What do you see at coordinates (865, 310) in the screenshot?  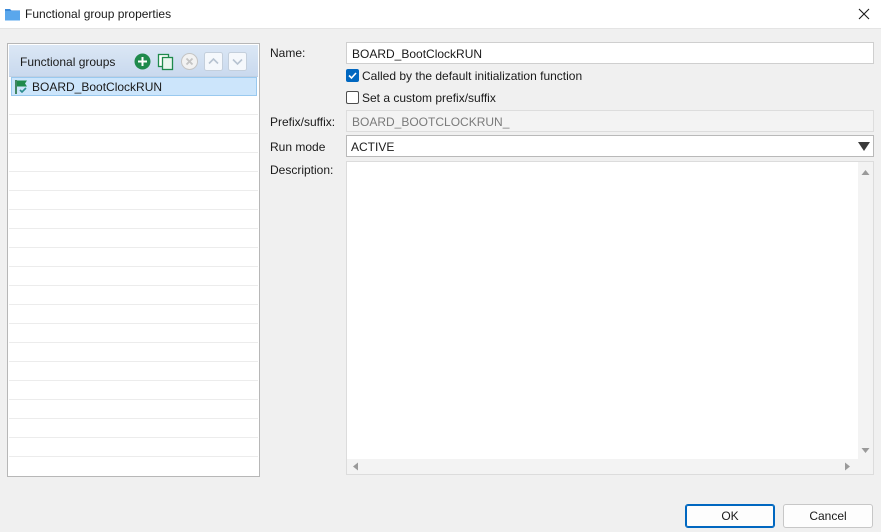 I see `vertical-scrollbar` at bounding box center [865, 310].